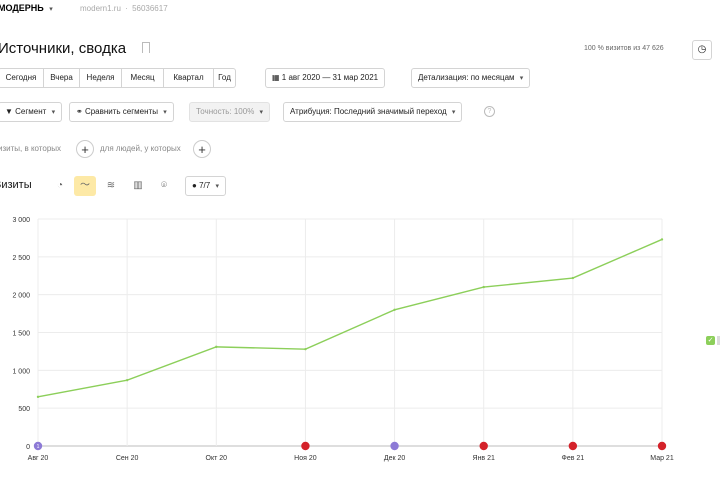 This screenshot has height=480, width=720. Describe the element at coordinates (21, 296) in the screenshot. I see `y-tick-label: 2 000` at that location.